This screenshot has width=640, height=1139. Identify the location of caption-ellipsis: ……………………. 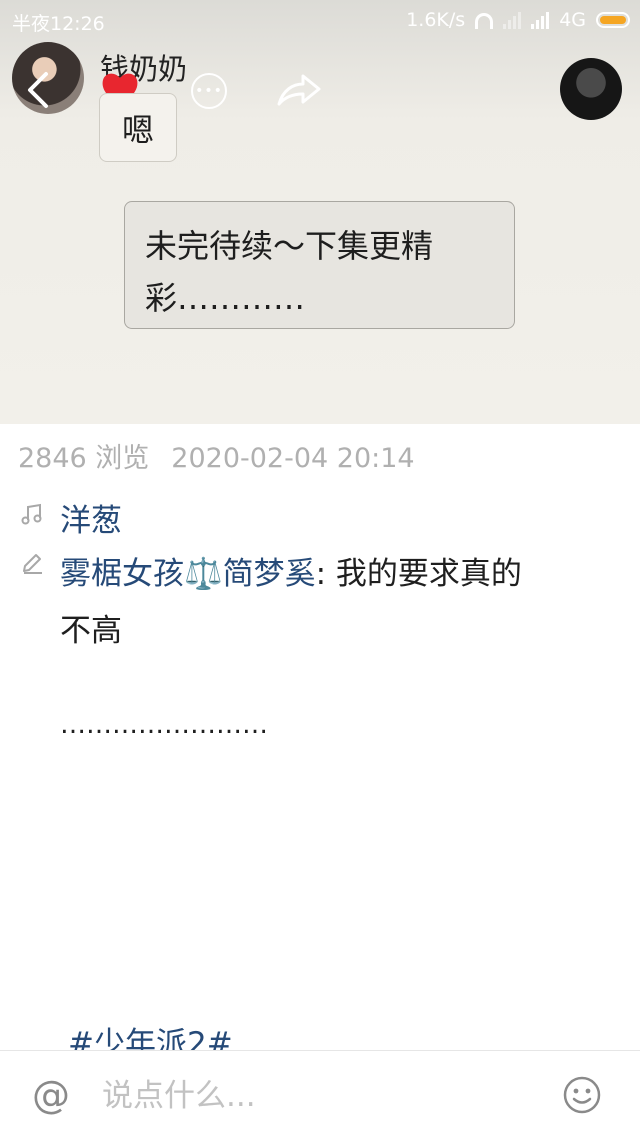
(164, 725).